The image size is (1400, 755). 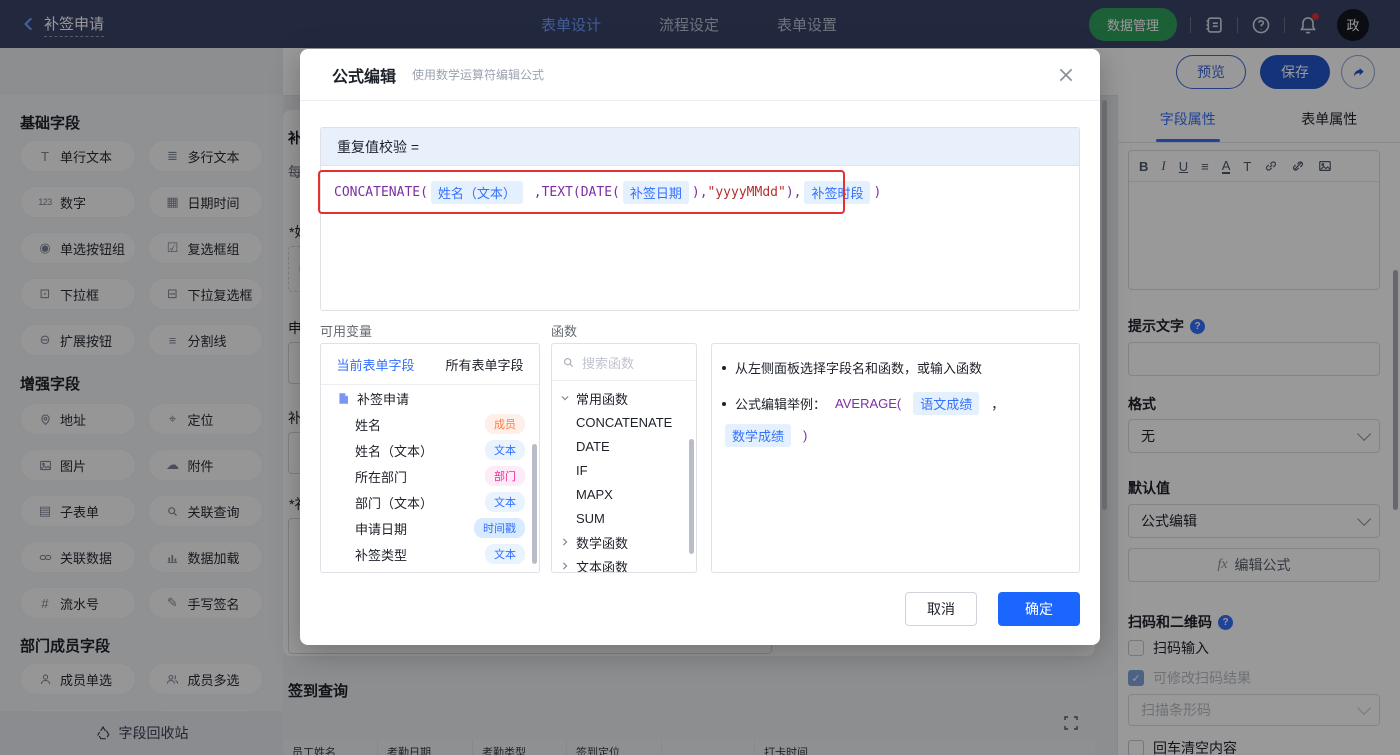 I want to click on function-item: SUM, so click(x=624, y=518).